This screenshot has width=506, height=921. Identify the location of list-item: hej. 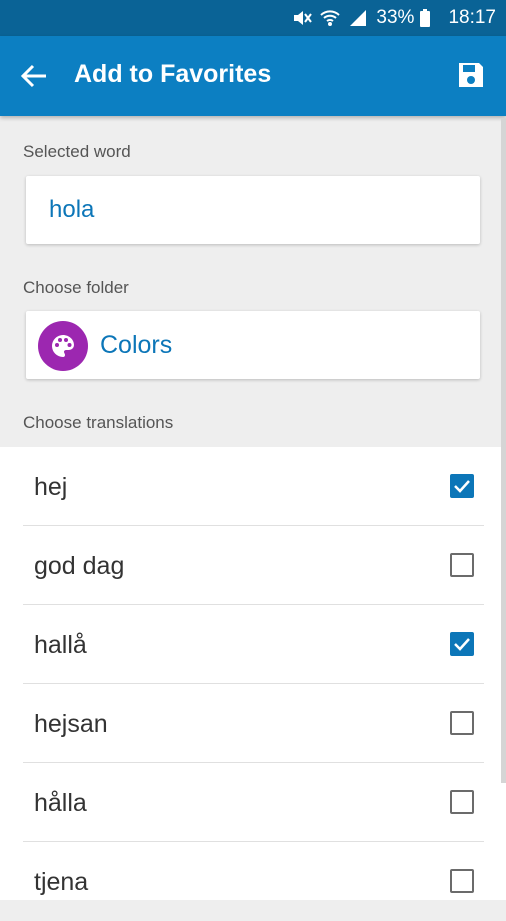
(253, 486).